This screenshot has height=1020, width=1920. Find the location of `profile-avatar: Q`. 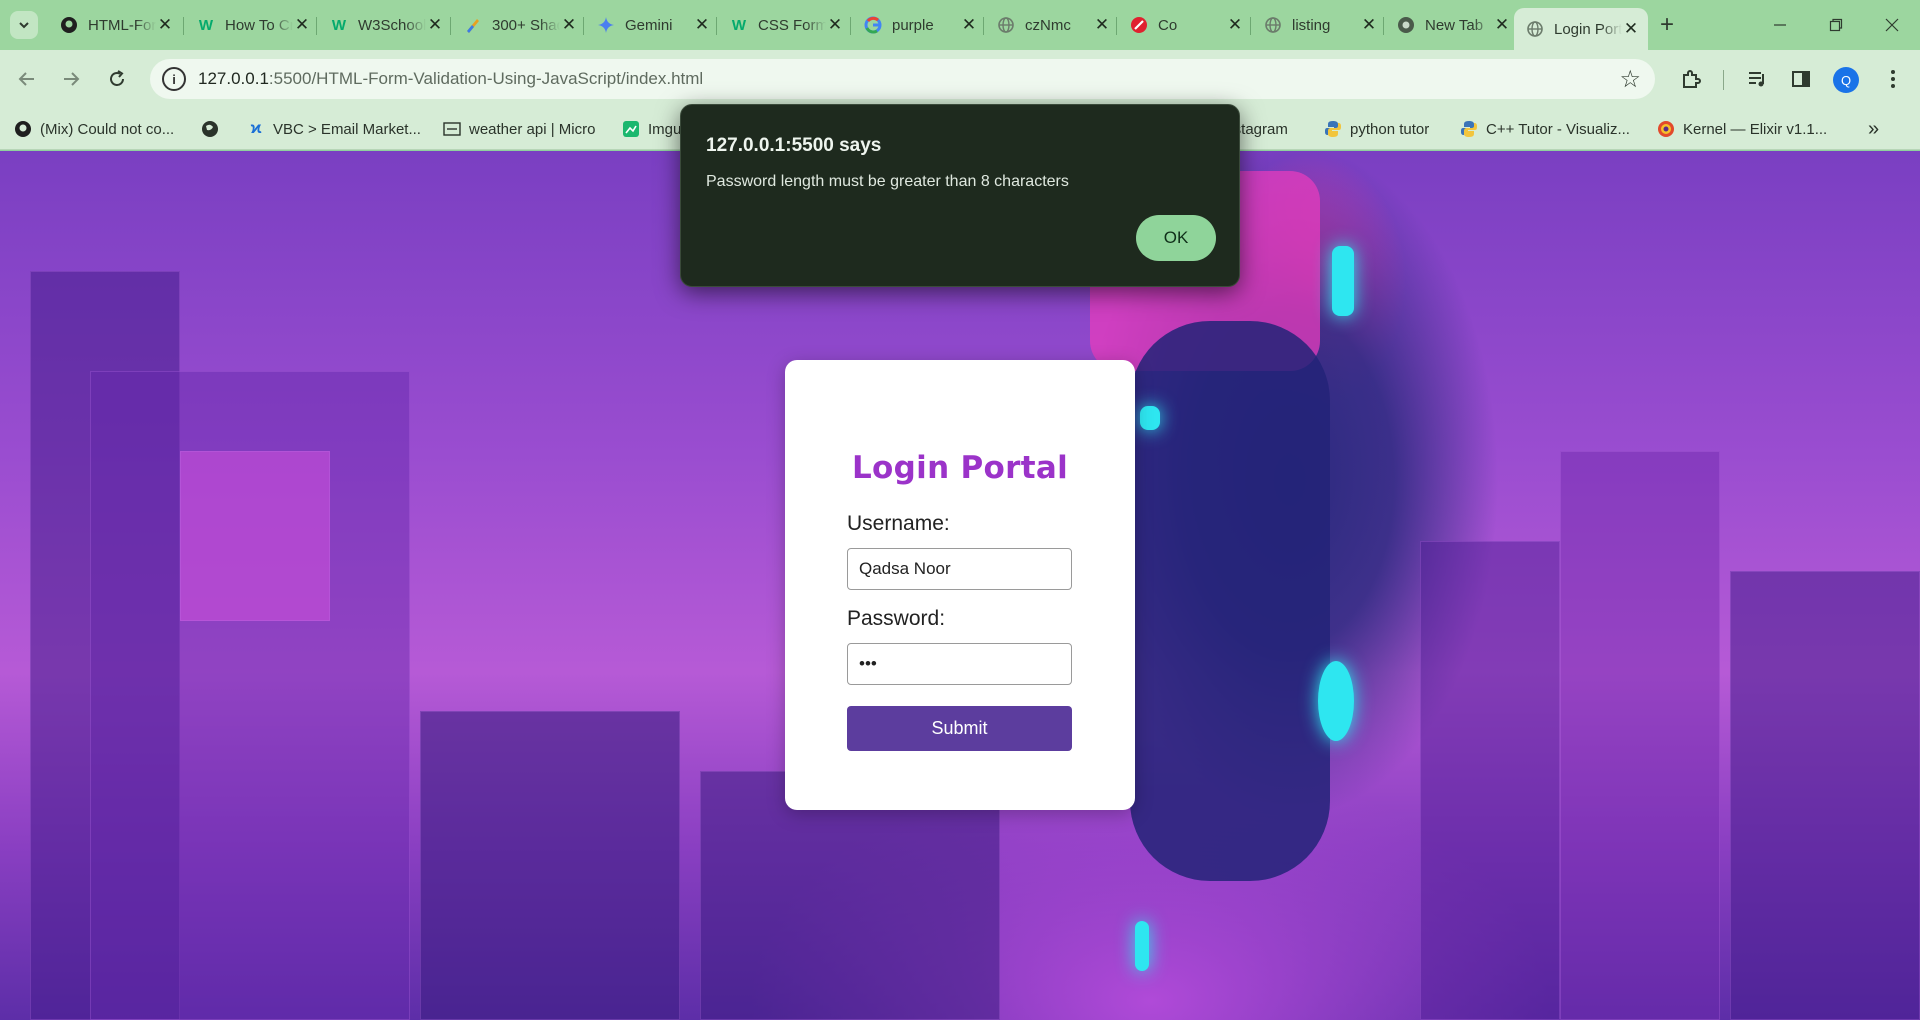

profile-avatar: Q is located at coordinates (1846, 80).